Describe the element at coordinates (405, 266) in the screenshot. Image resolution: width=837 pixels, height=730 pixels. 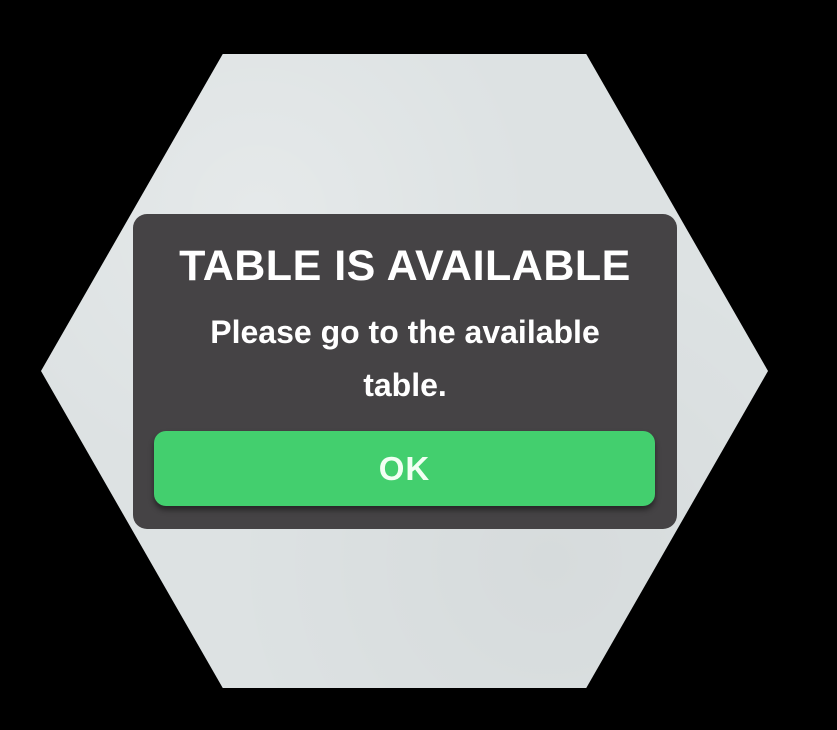
I see `dialog-title: TABLE IS AVAILABLE` at that location.